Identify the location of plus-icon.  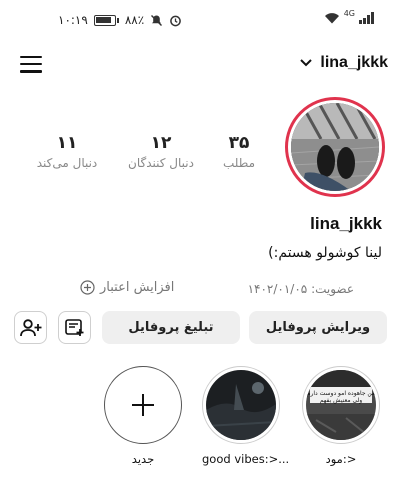
(143, 405).